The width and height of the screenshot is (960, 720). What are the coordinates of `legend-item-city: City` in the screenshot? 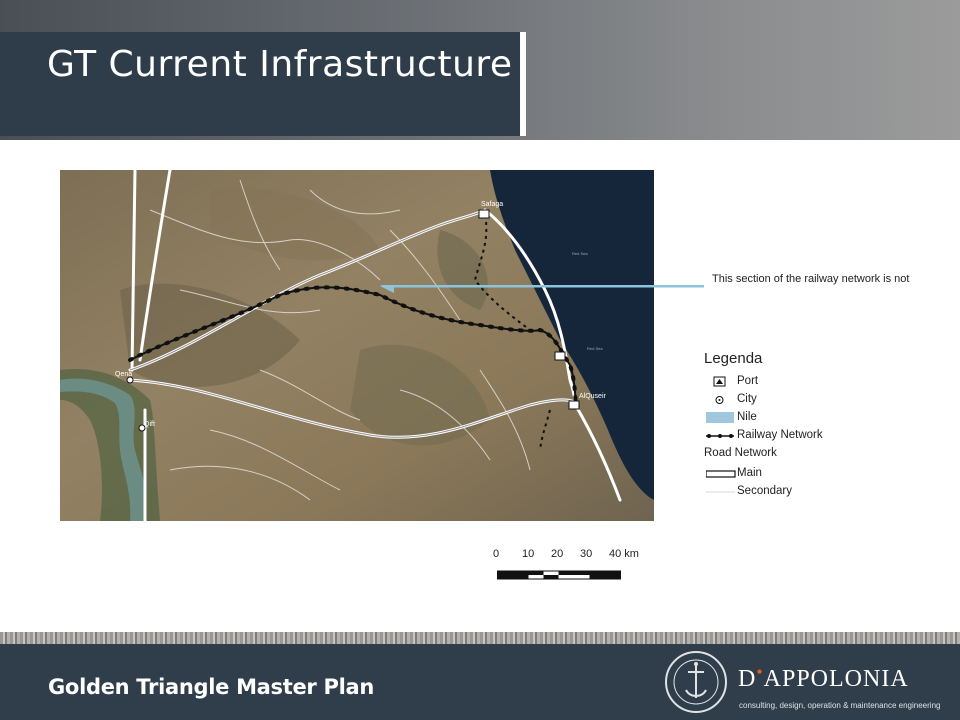 It's located at (804, 400).